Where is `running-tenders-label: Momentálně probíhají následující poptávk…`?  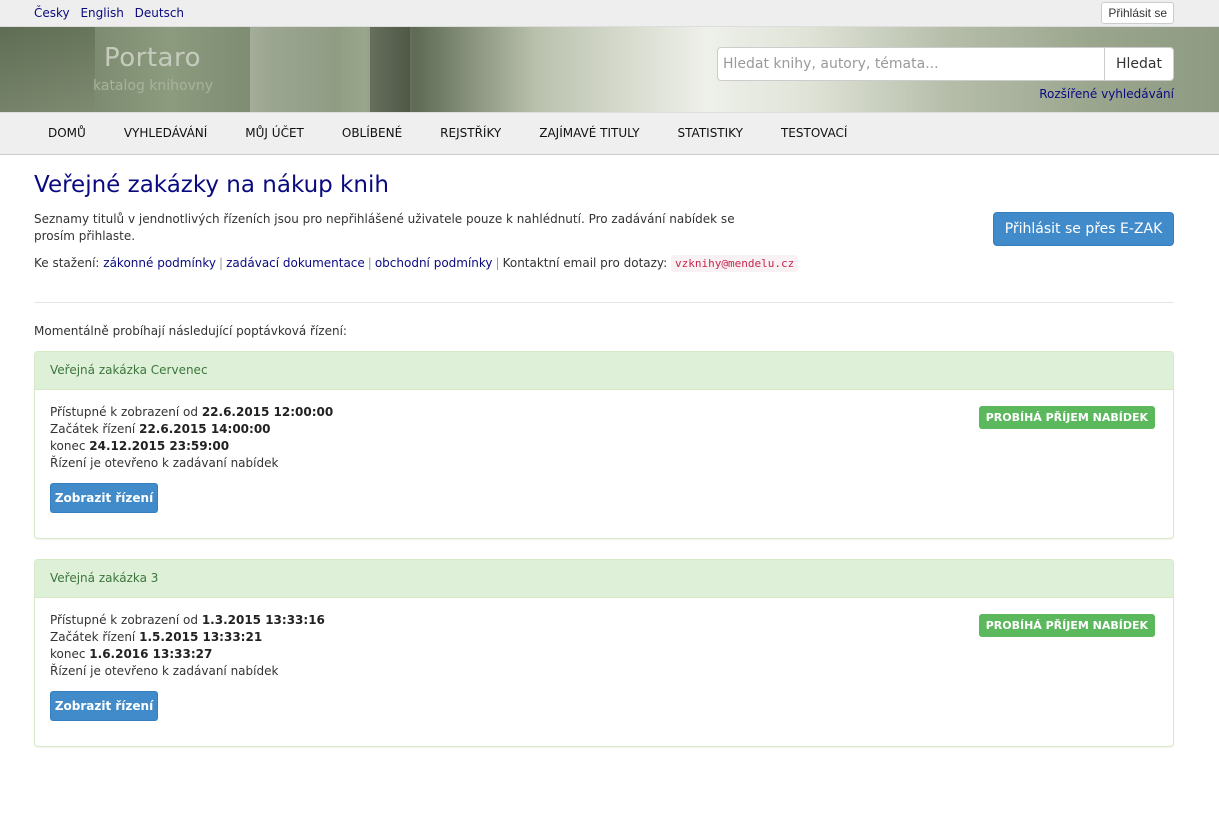 running-tenders-label: Momentálně probíhají následující poptávk… is located at coordinates (190, 331).